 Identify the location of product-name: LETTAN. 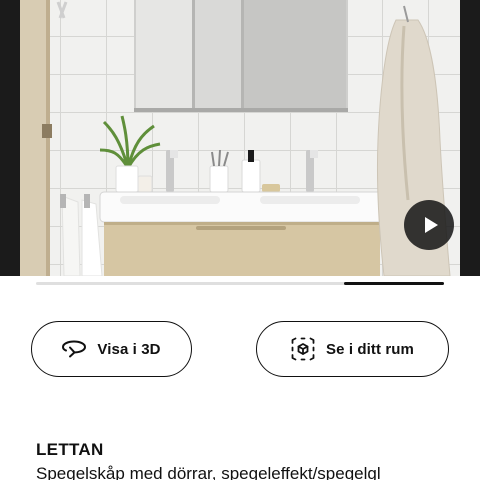
(70, 449).